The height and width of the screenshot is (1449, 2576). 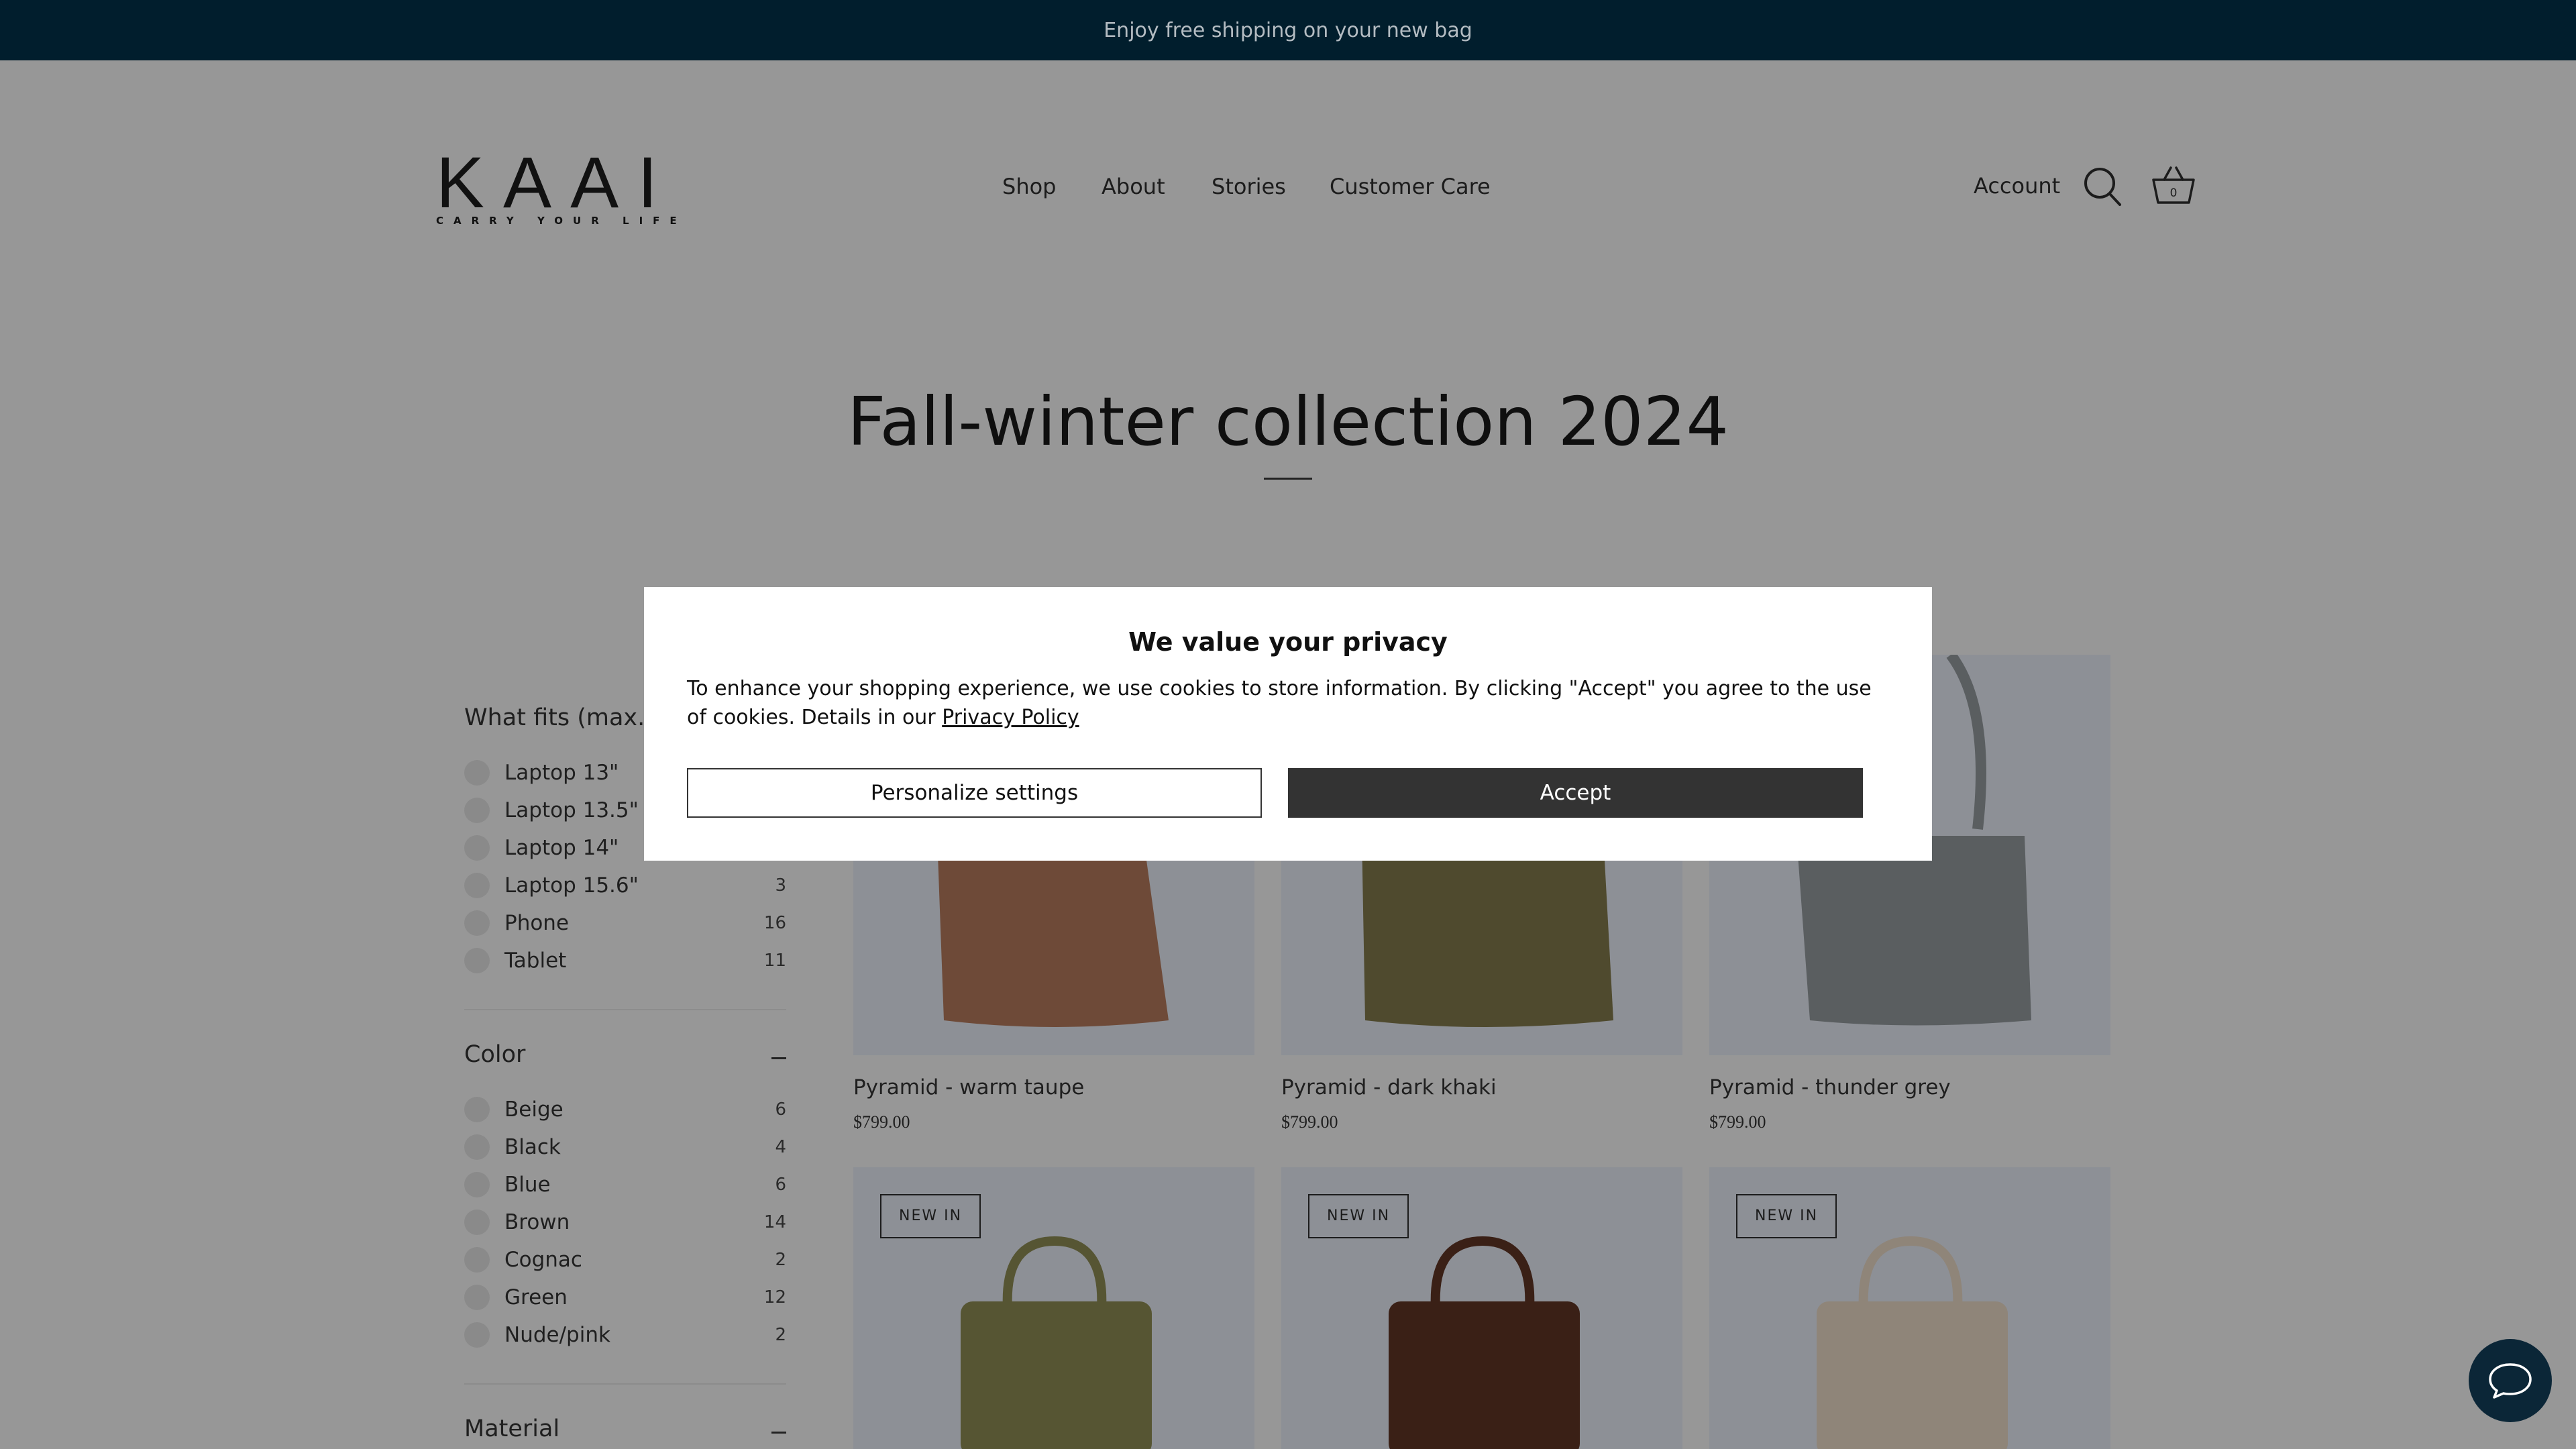 I want to click on filter-option-label: Laptop 13", so click(x=561, y=773).